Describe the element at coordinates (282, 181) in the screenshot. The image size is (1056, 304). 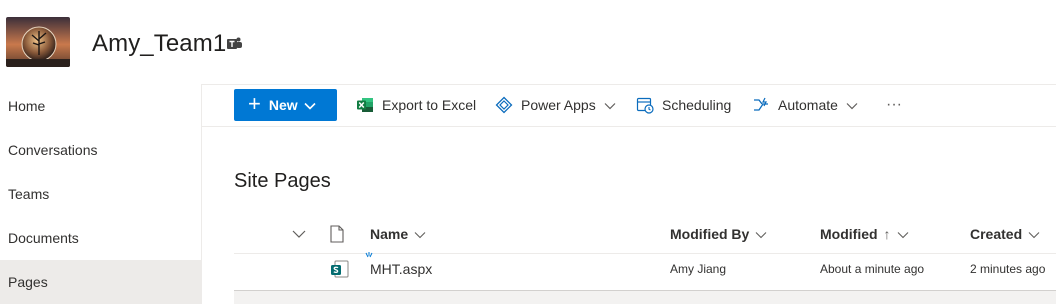
I see `page-title: Site Pages` at that location.